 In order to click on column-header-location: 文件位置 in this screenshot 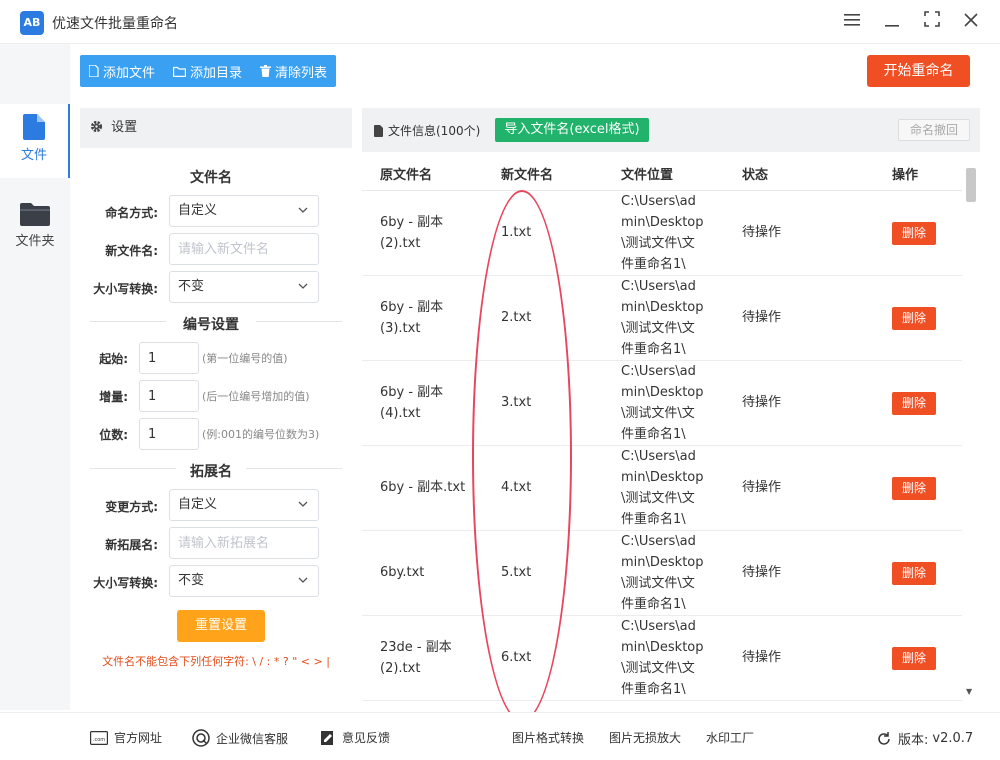, I will do `click(647, 175)`.